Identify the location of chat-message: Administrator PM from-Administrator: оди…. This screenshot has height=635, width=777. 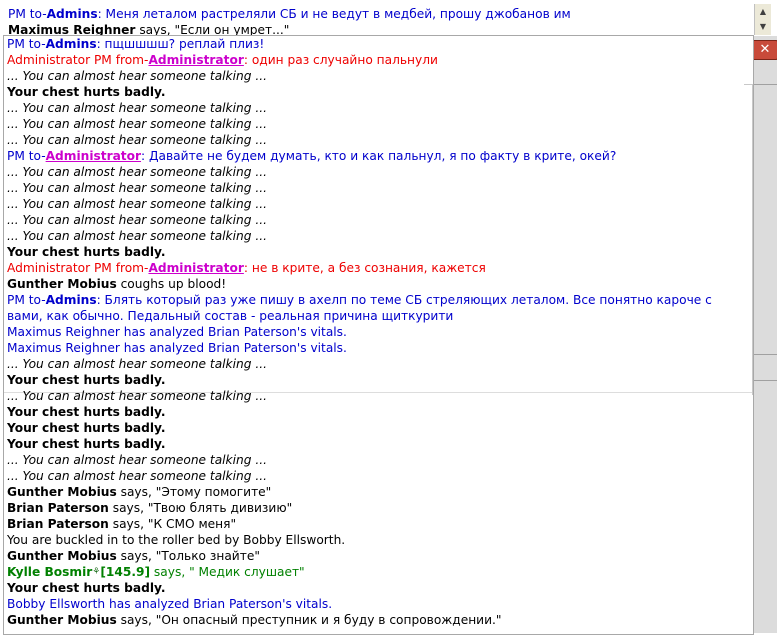
(222, 60).